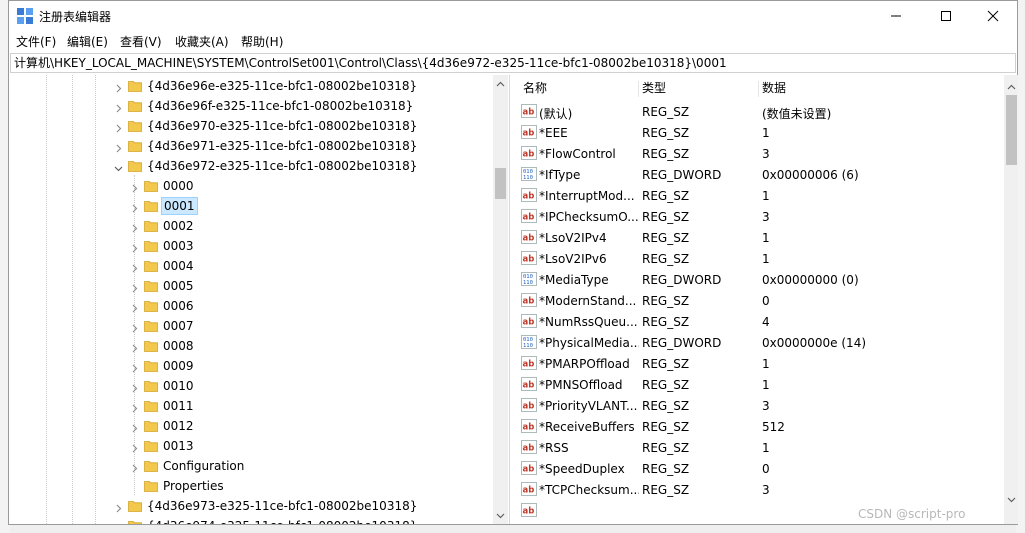 The width and height of the screenshot is (1025, 533). Describe the element at coordinates (250, 326) in the screenshot. I see `tree-node: 0007` at that location.